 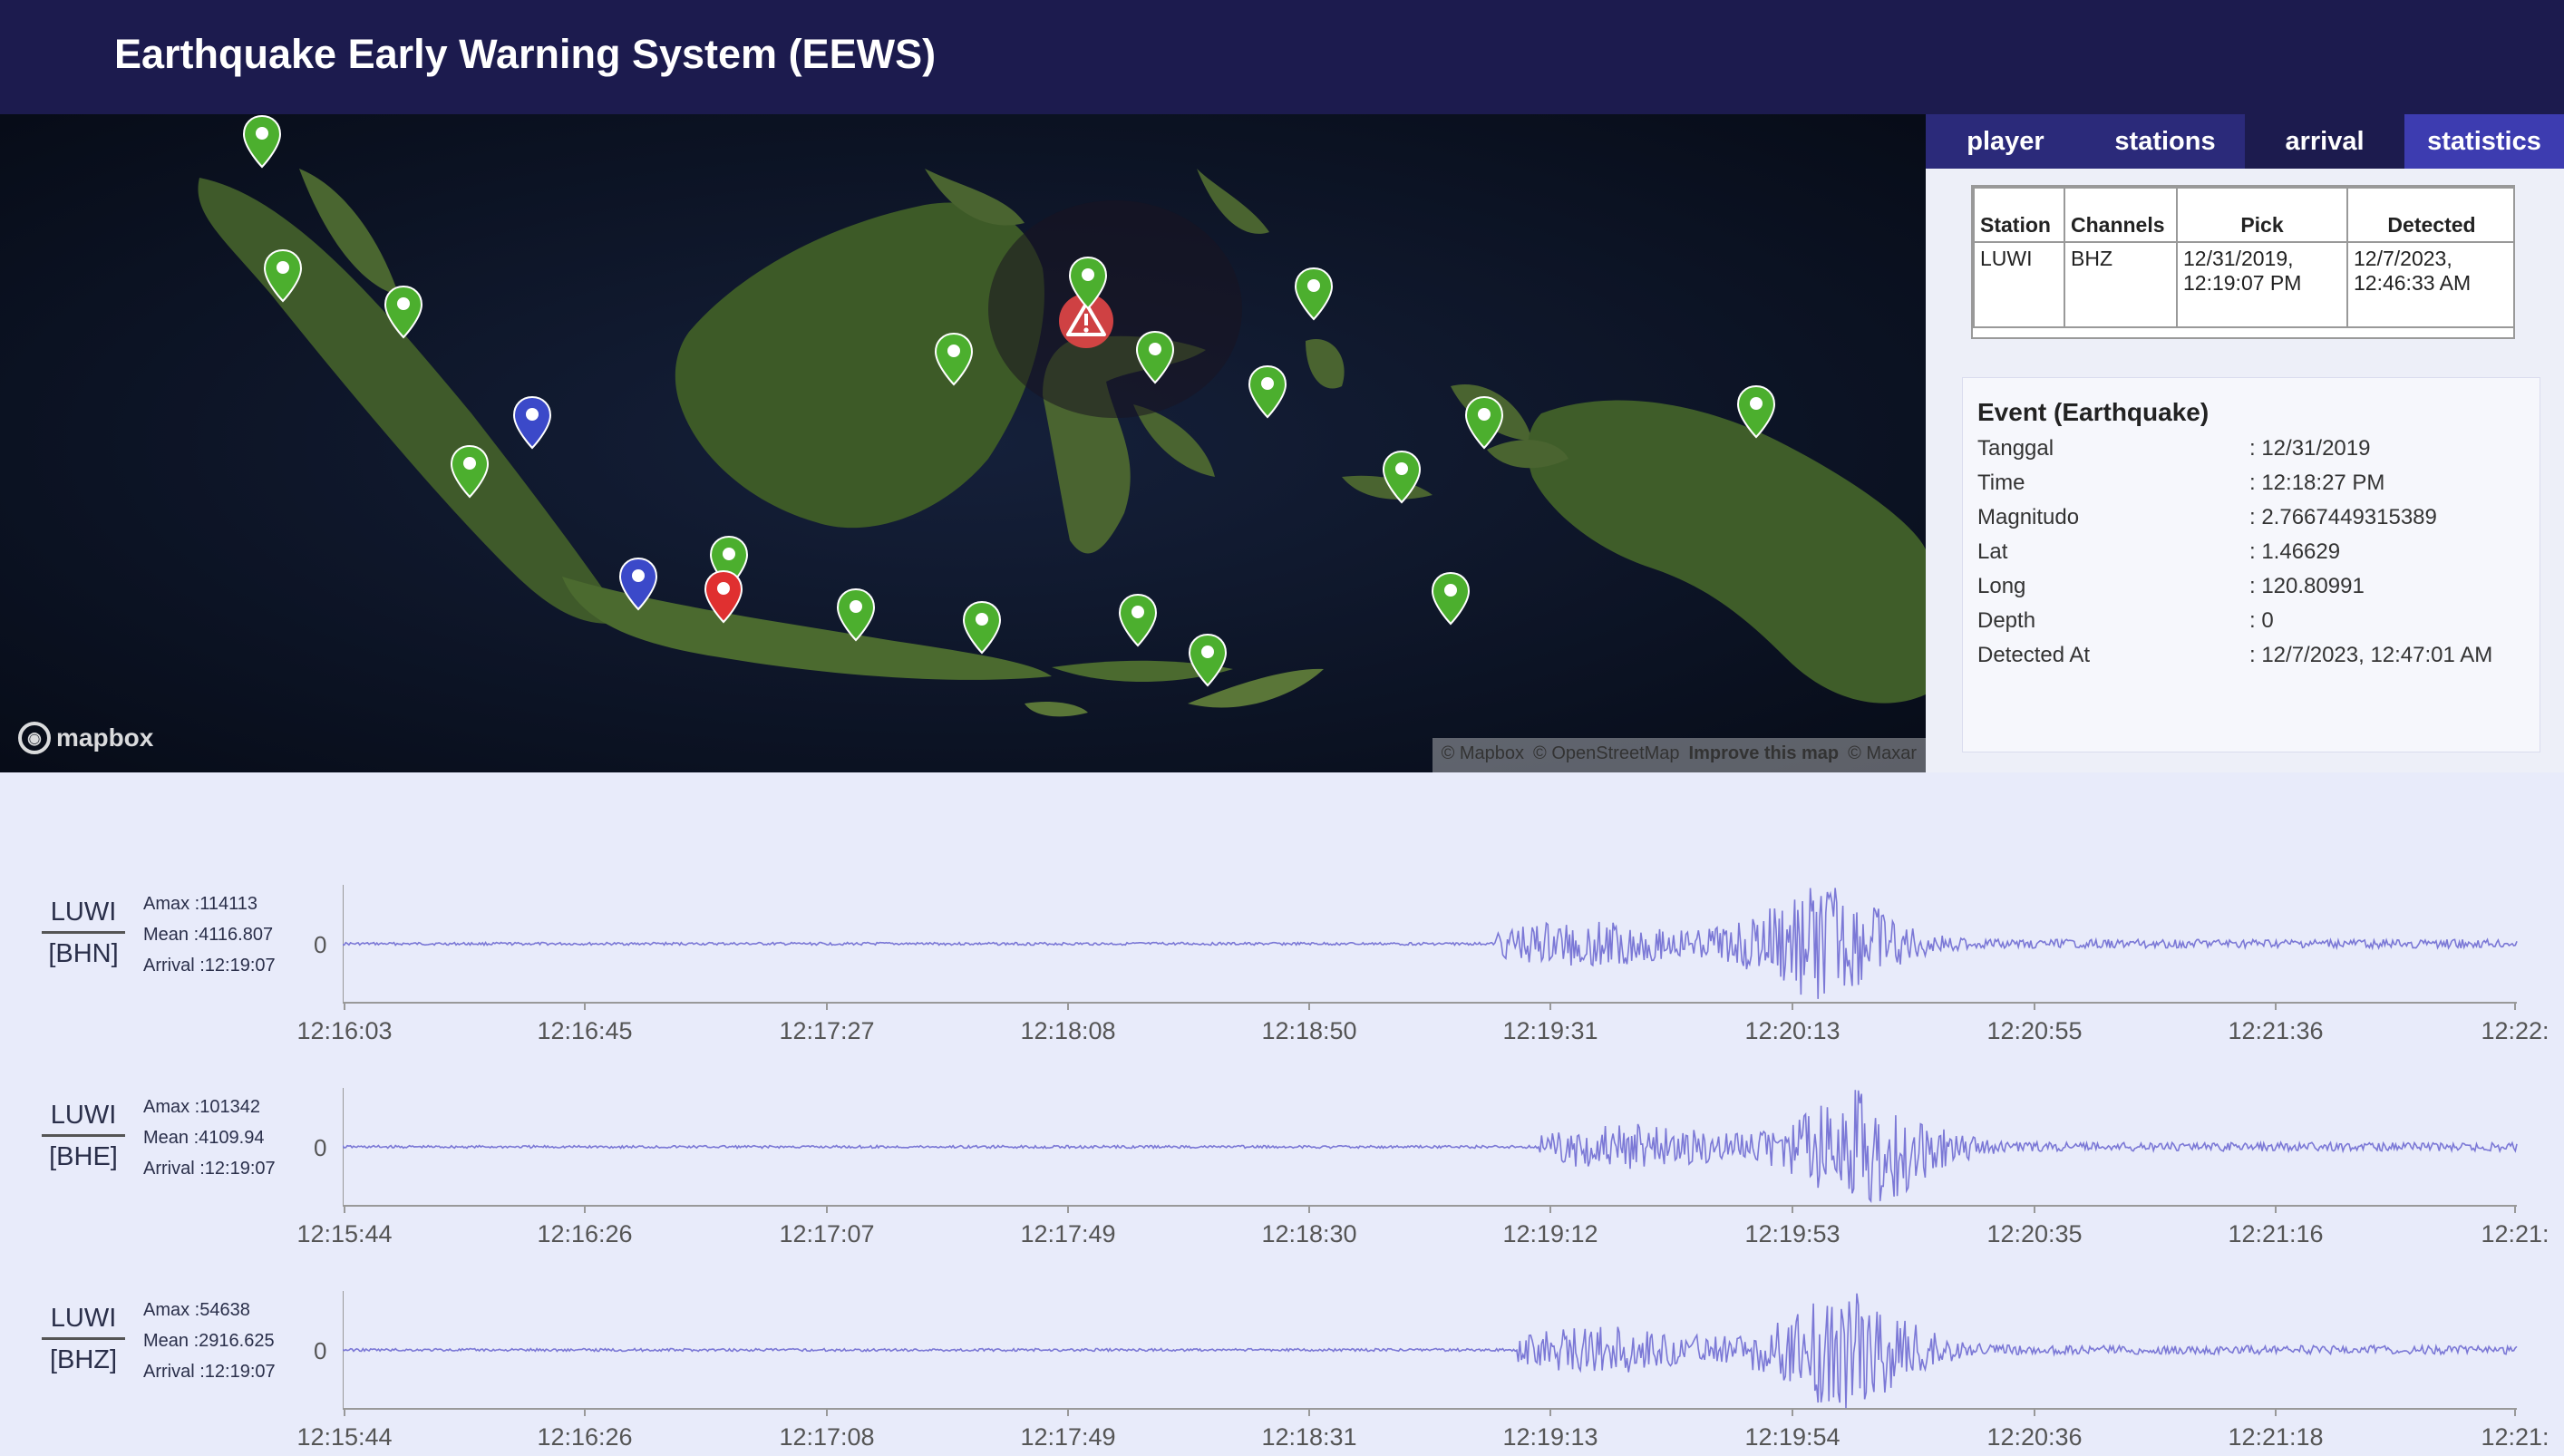 I want to click on event-label: Lat, so click(x=1992, y=551).